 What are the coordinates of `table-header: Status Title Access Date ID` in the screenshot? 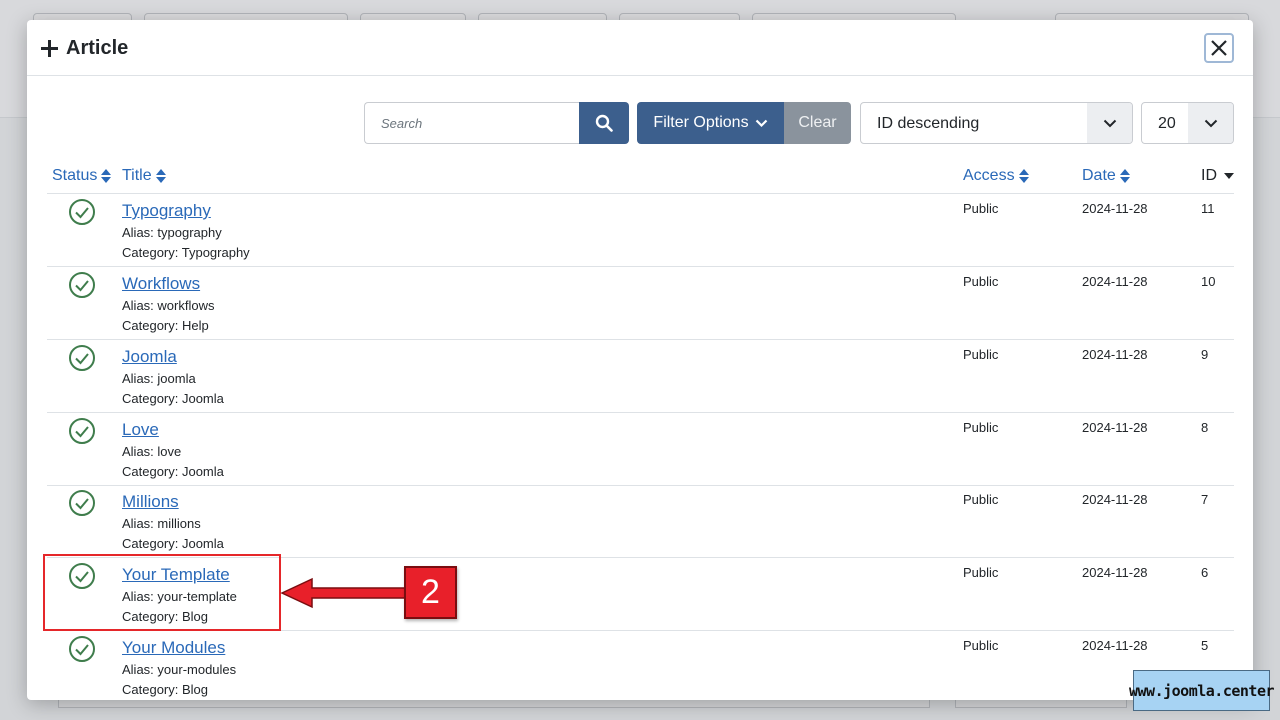 It's located at (640, 175).